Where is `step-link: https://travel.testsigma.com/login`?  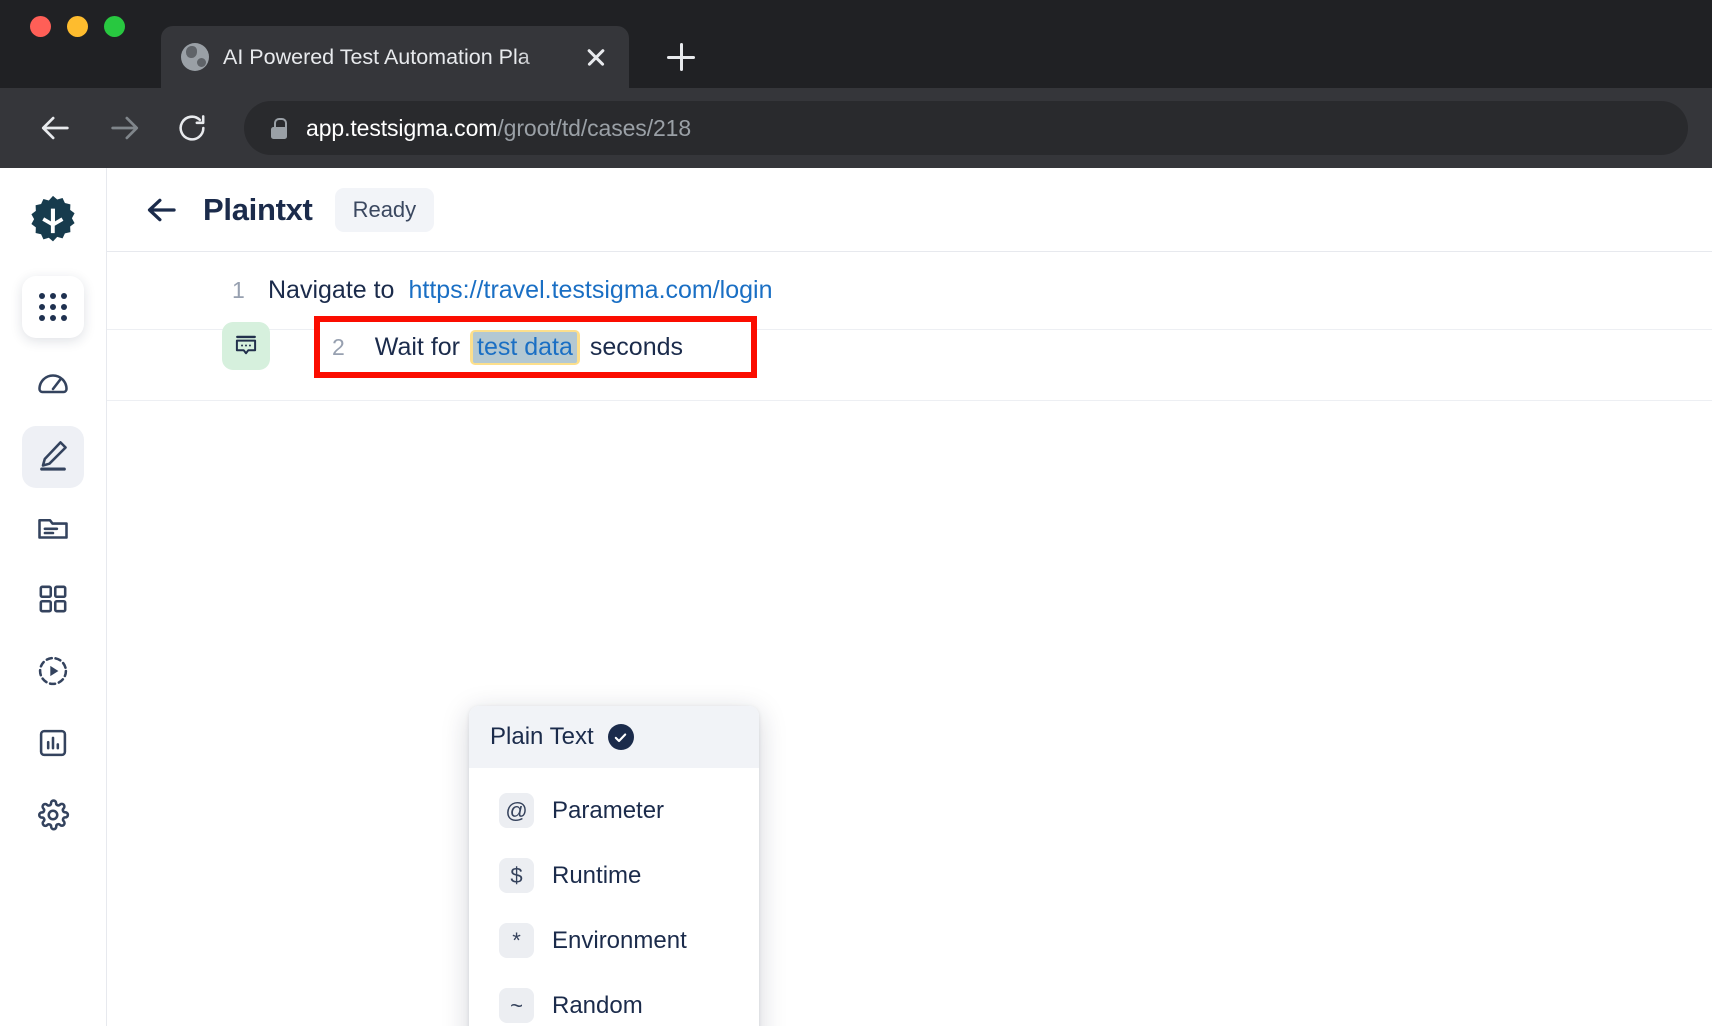 step-link: https://travel.testsigma.com/login is located at coordinates (590, 290).